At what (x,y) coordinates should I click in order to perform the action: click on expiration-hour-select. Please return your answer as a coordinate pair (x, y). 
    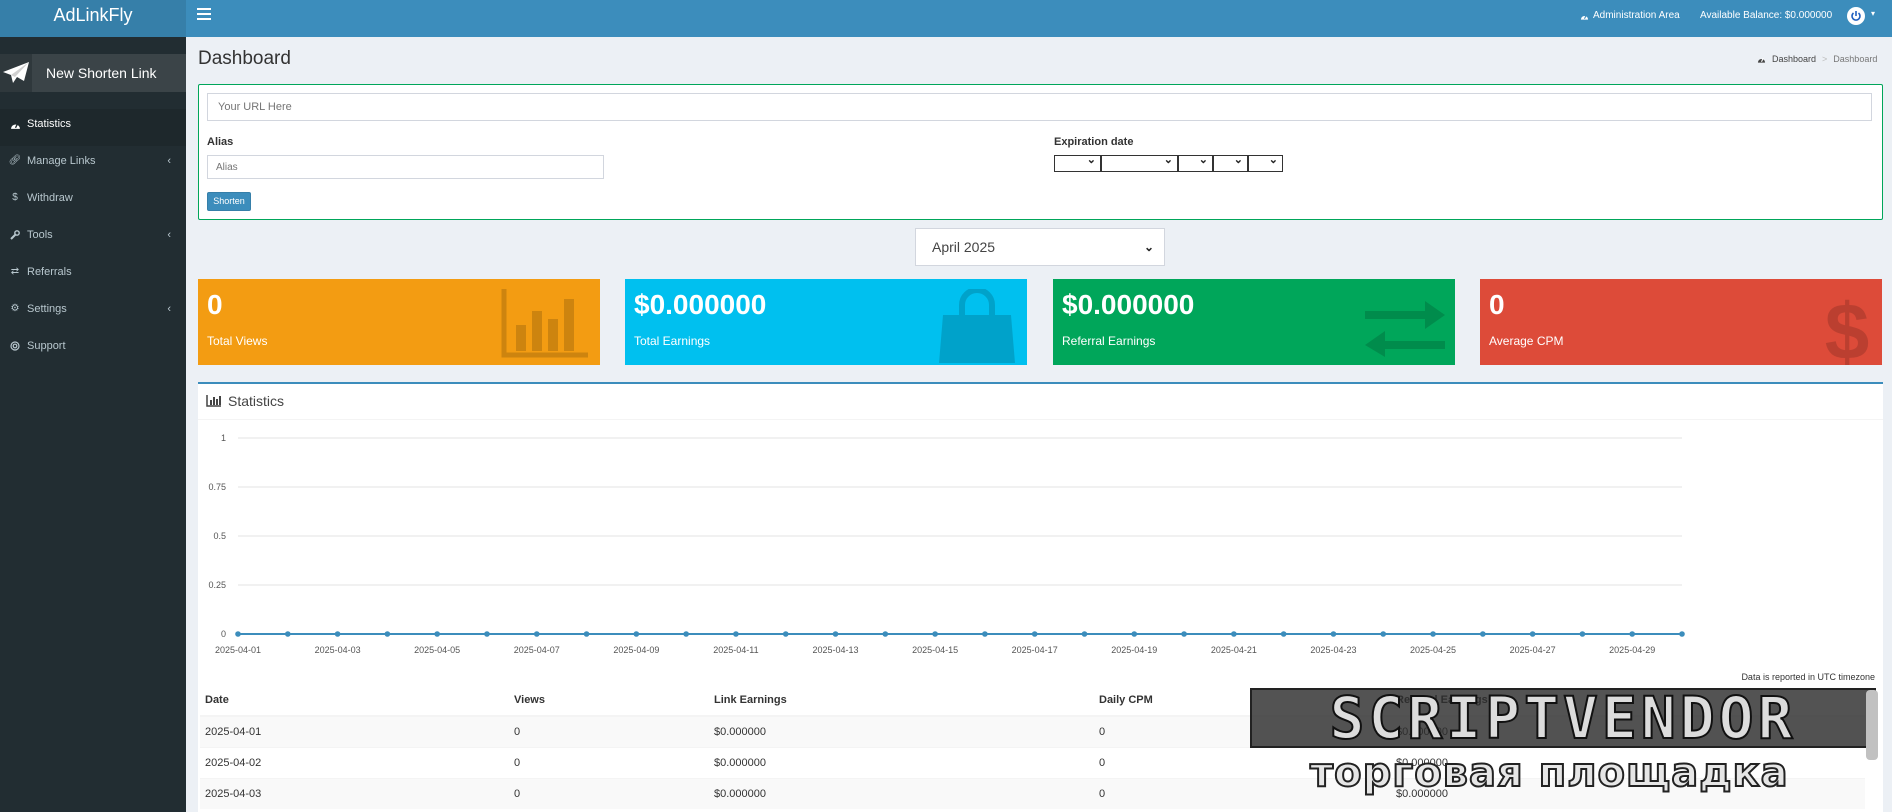
    Looking at the image, I should click on (1230, 162).